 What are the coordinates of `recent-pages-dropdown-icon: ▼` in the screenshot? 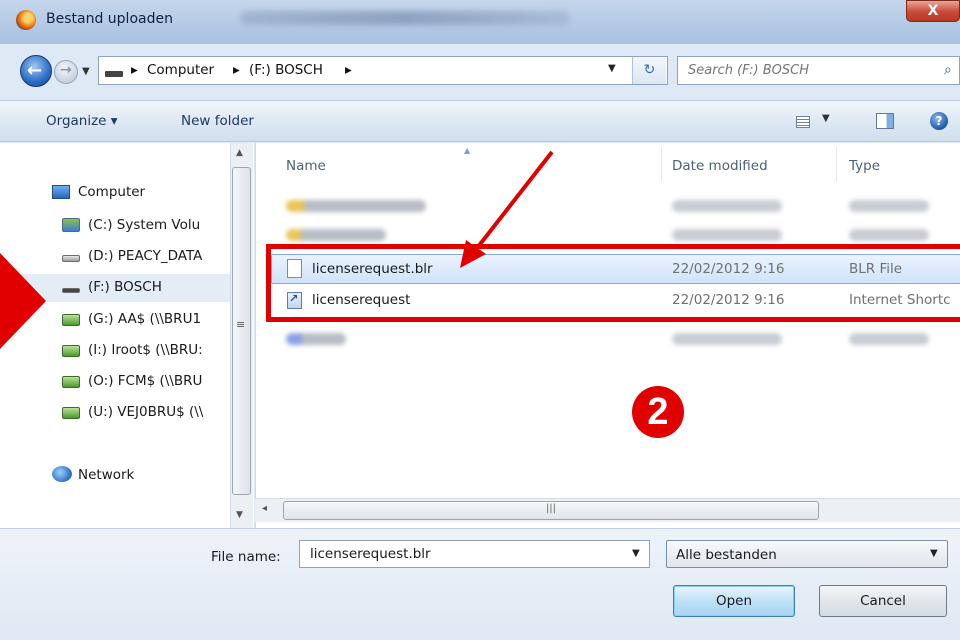 It's located at (87, 71).